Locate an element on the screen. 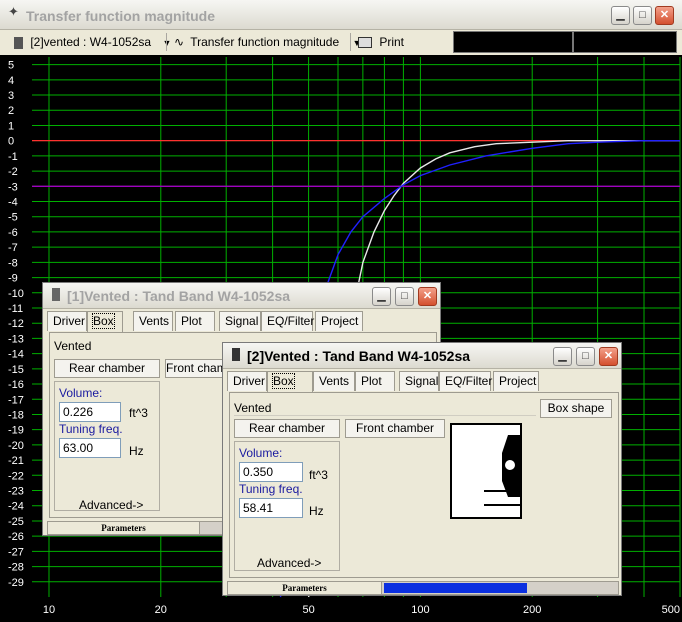 This screenshot has width=682, height=622. y-tick-label: -10 is located at coordinates (16, 294).